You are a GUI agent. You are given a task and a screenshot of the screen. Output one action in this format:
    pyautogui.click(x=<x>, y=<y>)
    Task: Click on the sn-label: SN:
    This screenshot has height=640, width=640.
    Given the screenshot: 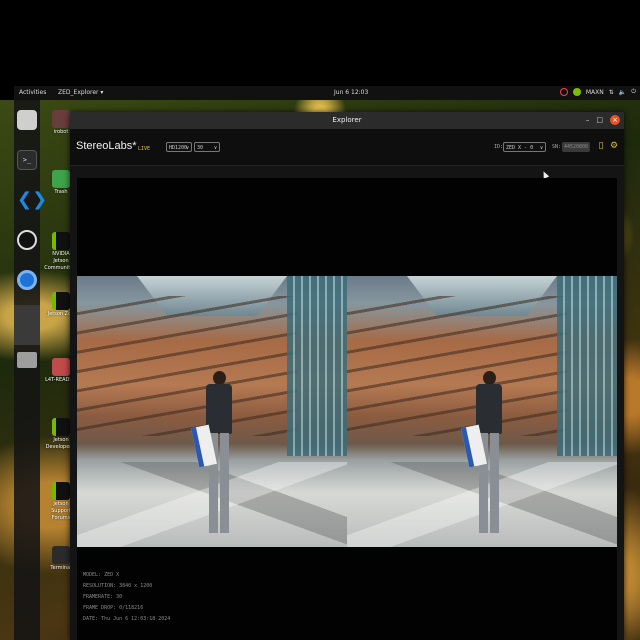 What is the action you would take?
    pyautogui.click(x=557, y=147)
    